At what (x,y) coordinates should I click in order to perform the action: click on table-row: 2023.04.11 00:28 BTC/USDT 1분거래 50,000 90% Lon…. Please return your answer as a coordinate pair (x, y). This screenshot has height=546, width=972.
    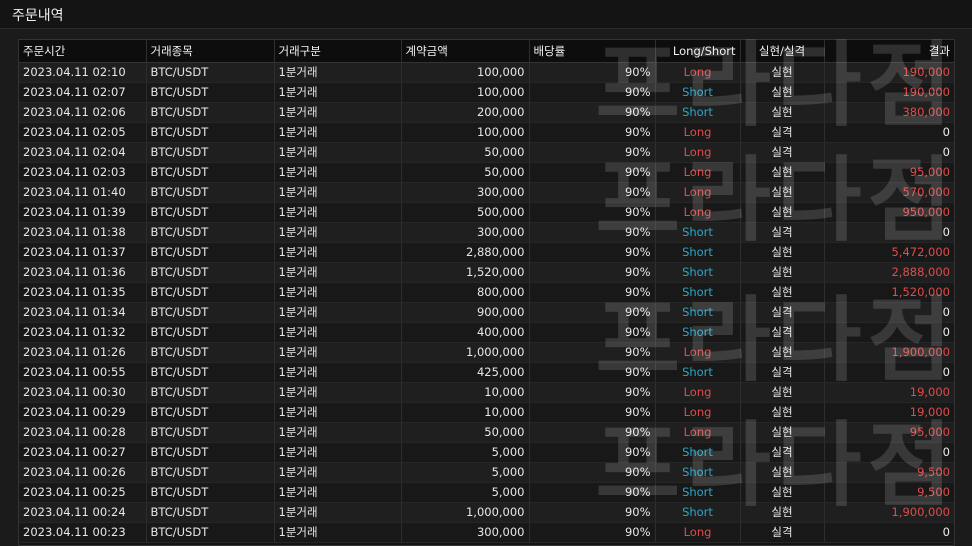
    Looking at the image, I should click on (486, 432).